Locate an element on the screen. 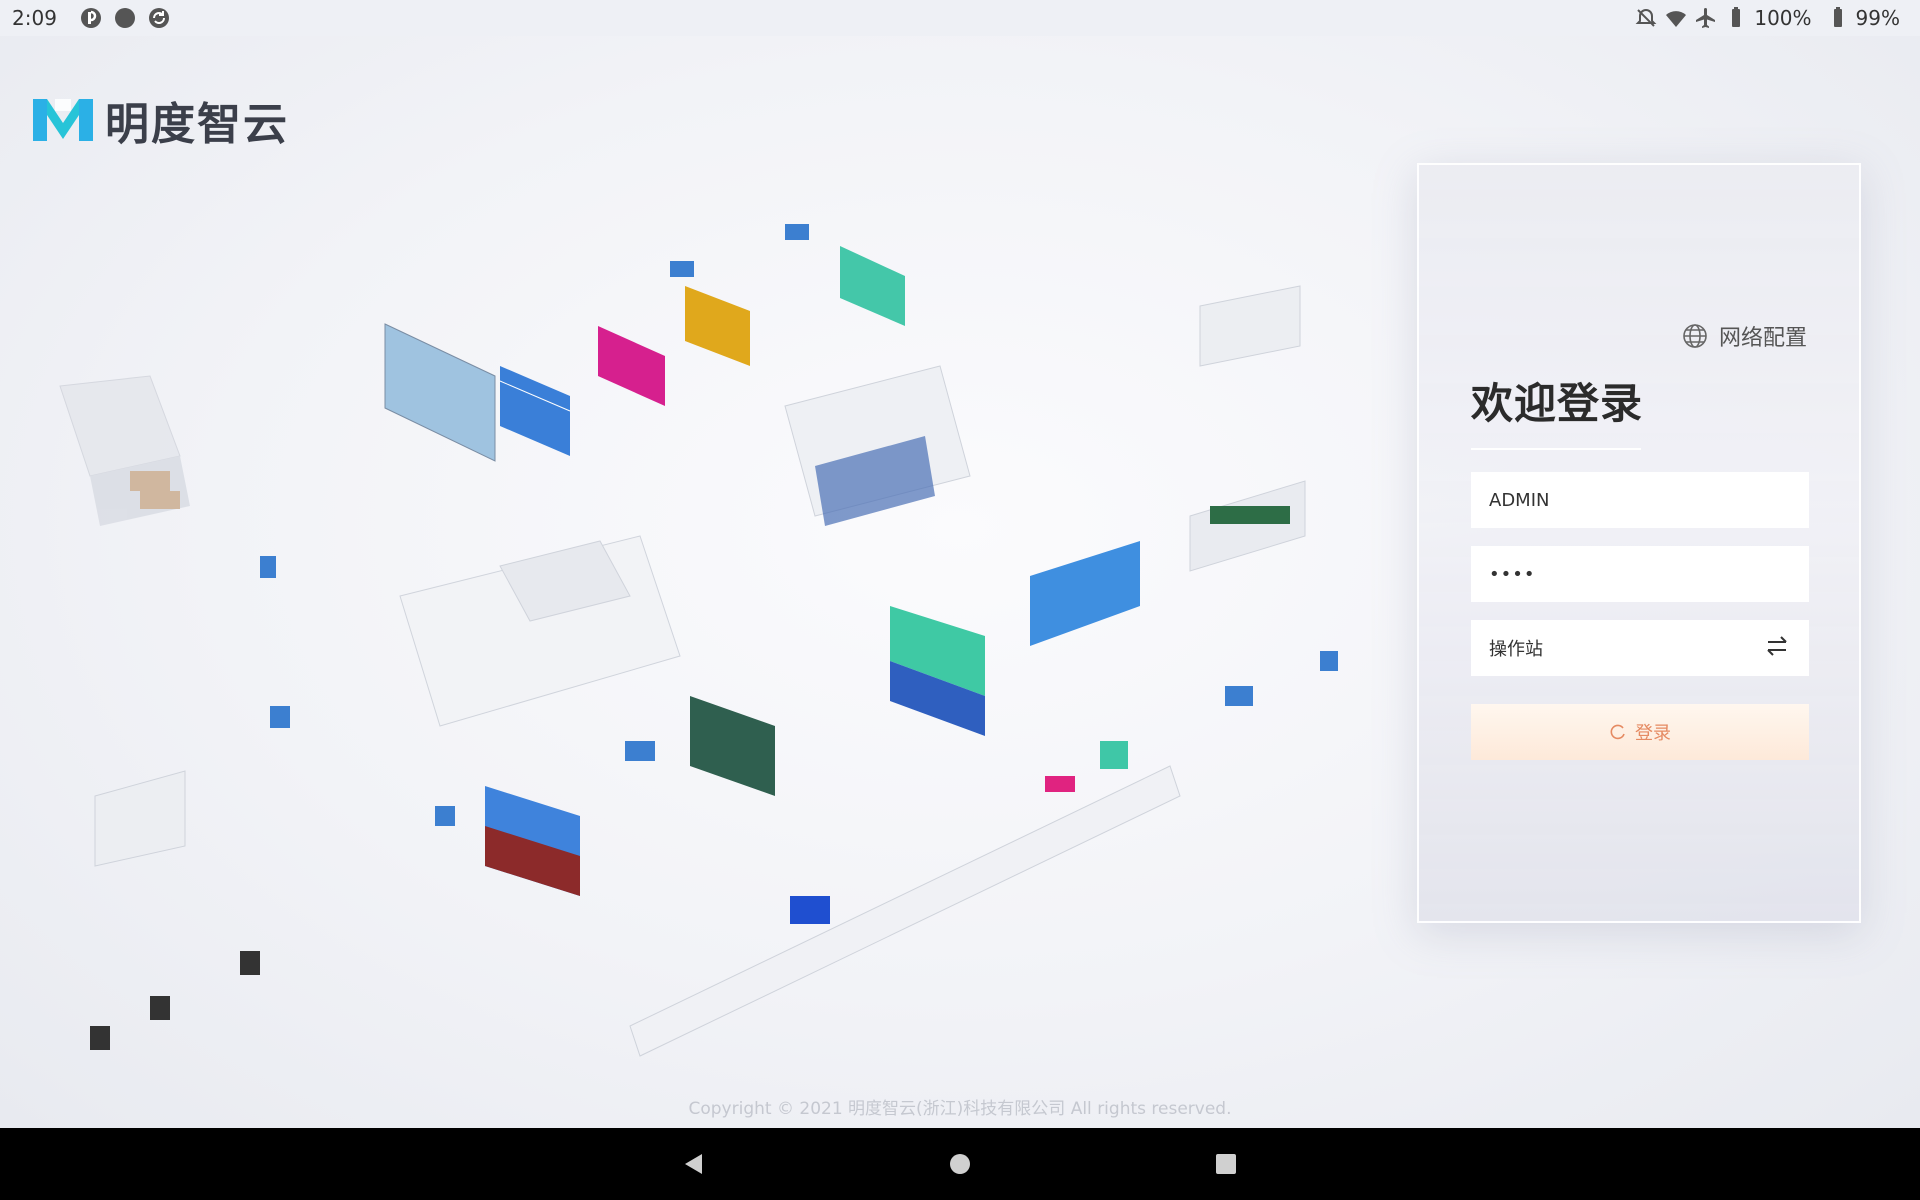 The height and width of the screenshot is (1200, 1920). system-nav-bar is located at coordinates (960, 1164).